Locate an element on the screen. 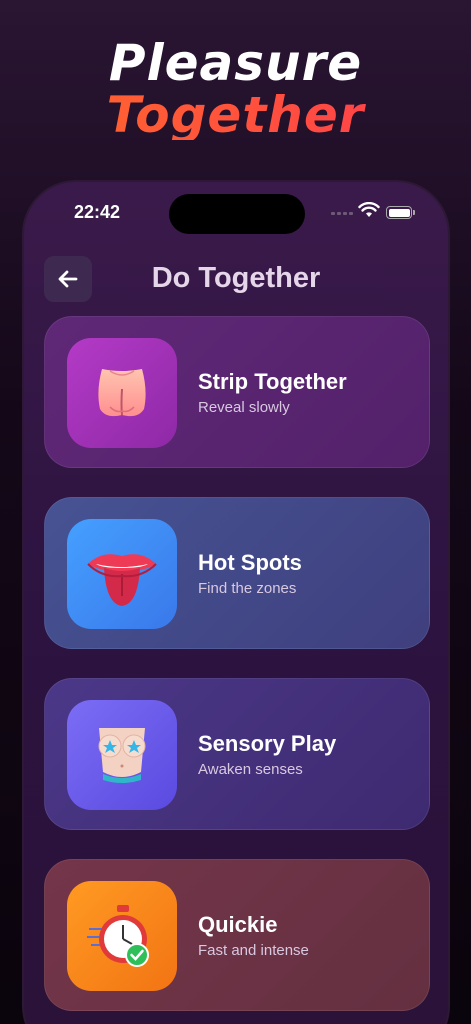 This screenshot has height=1024, width=471. card-quickie: Quickie Fast and intense is located at coordinates (237, 935).